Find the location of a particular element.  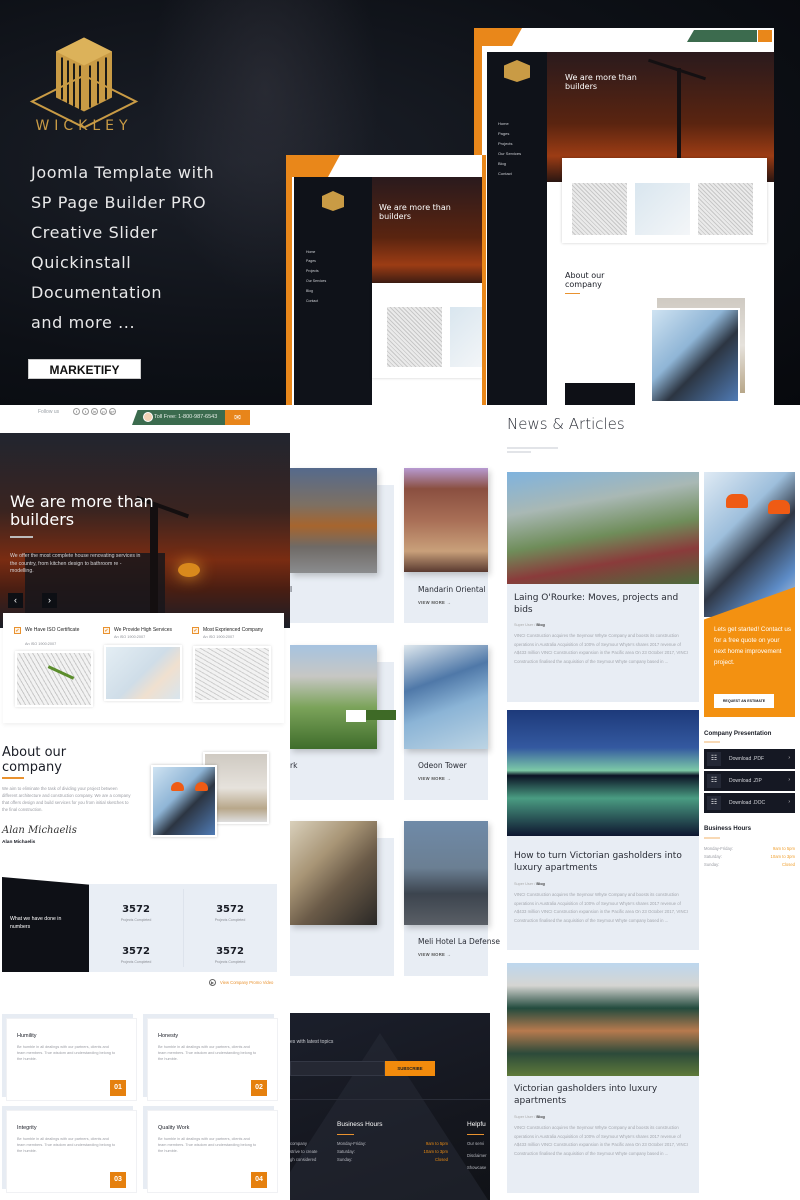

project-title: Odeon Tower is located at coordinates (442, 765).